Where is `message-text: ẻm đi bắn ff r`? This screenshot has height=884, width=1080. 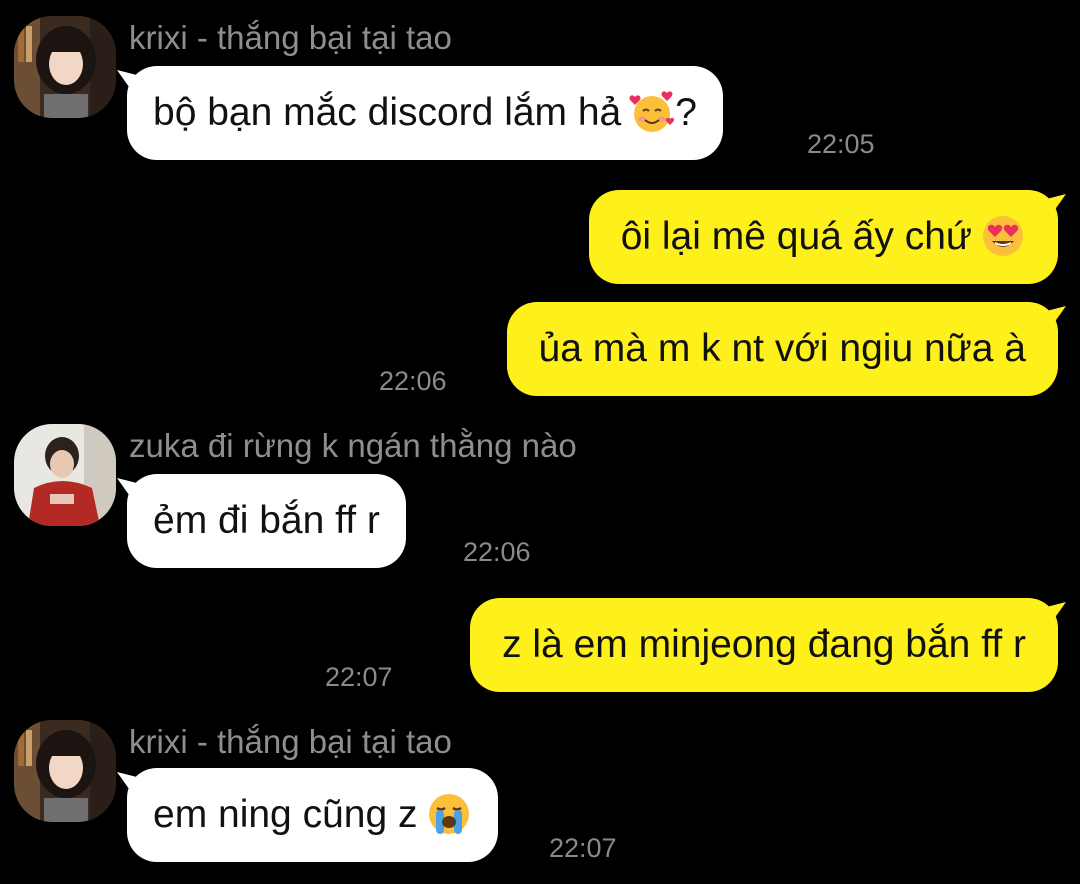 message-text: ẻm đi bắn ff r is located at coordinates (266, 520).